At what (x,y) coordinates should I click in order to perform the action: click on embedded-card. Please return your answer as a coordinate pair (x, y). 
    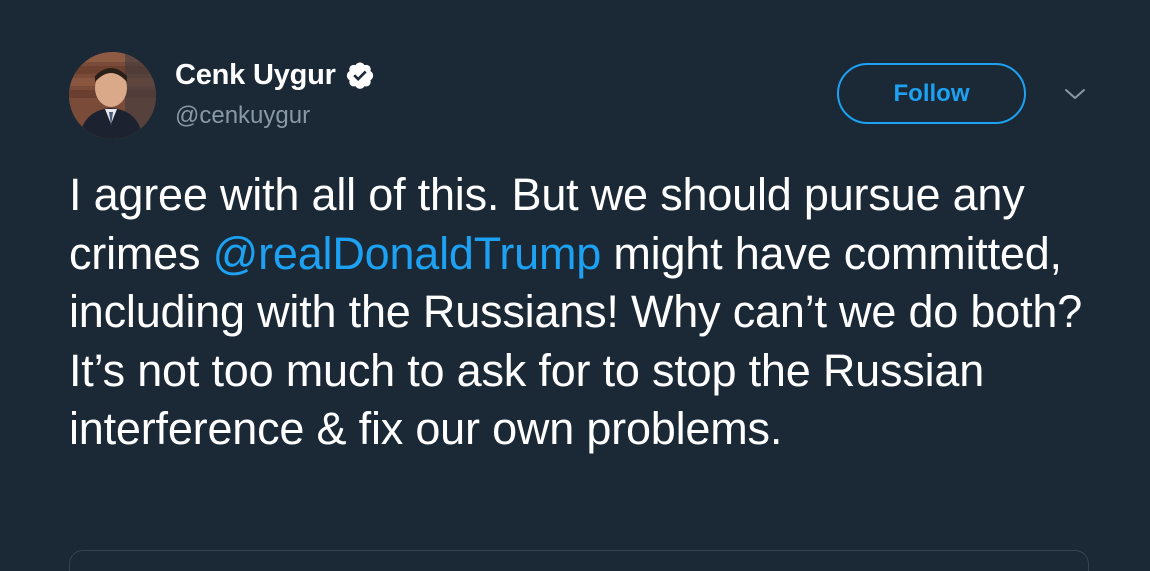
    Looking at the image, I should click on (579, 560).